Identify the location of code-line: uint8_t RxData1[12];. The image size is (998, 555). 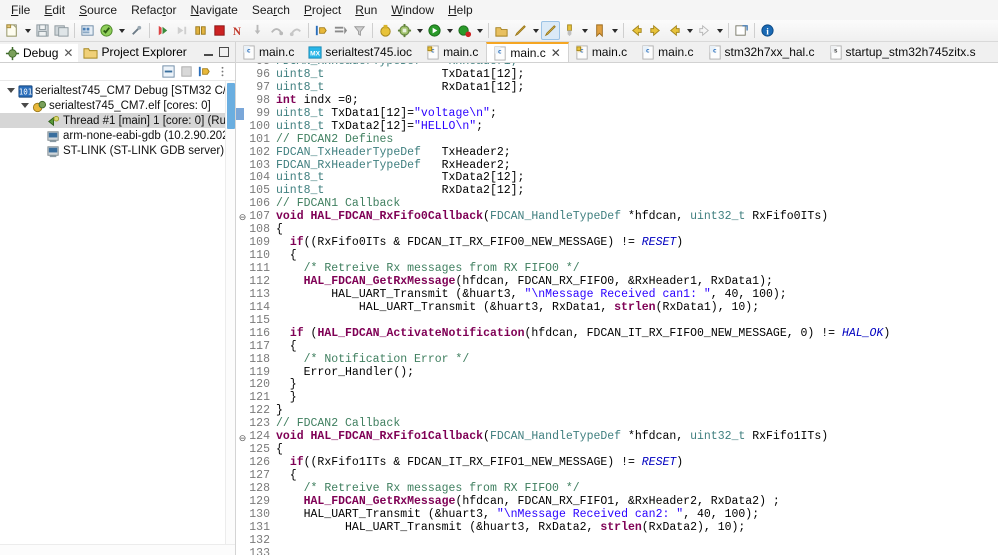
(637, 88).